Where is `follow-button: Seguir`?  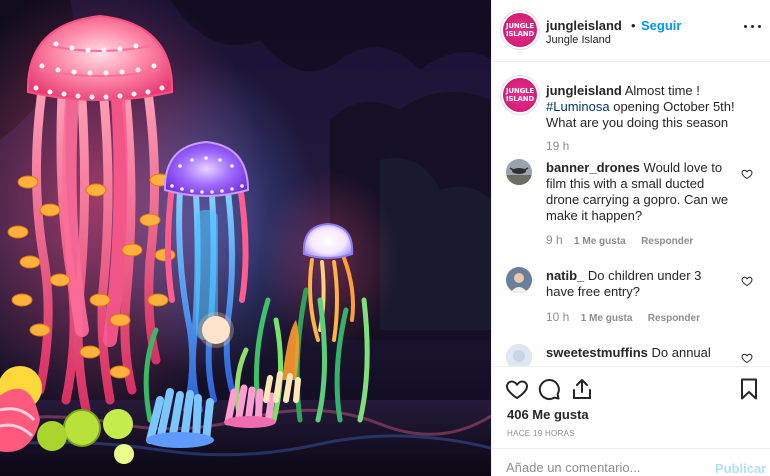
follow-button: Seguir is located at coordinates (661, 25).